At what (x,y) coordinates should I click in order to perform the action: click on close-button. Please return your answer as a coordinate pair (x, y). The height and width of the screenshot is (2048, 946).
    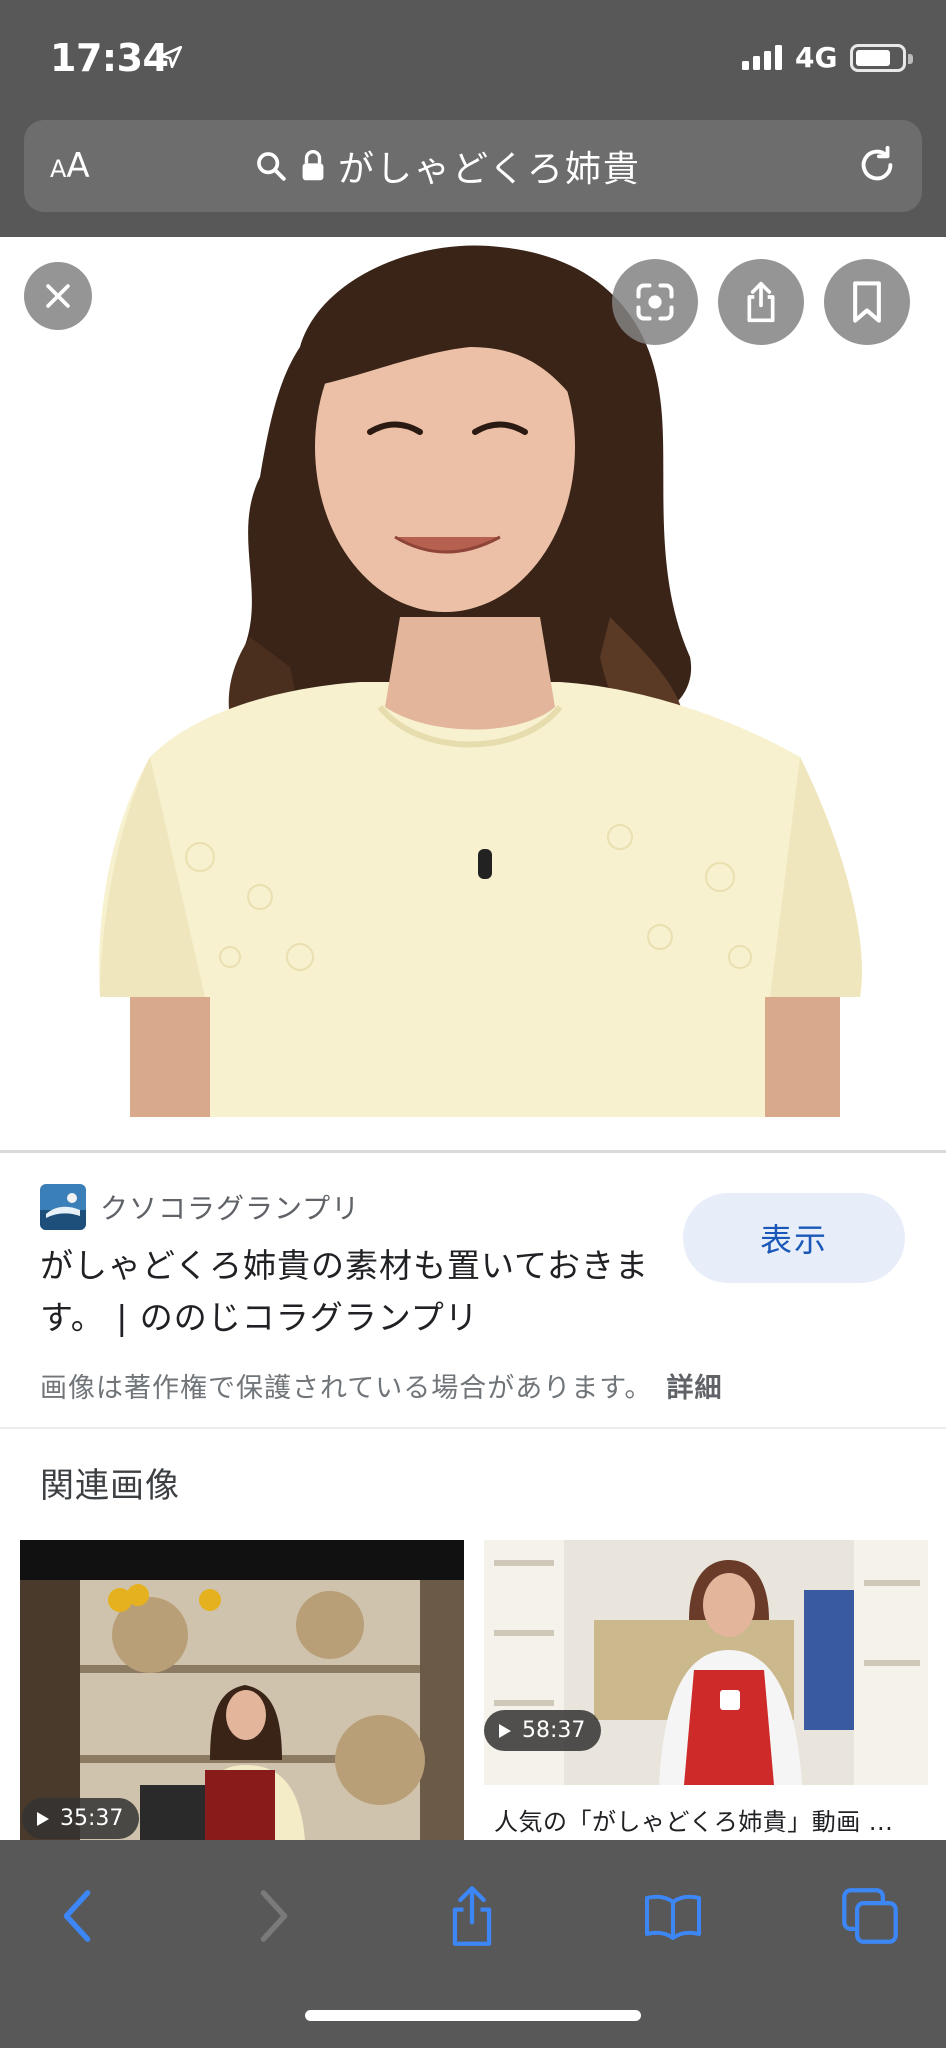
    Looking at the image, I should click on (58, 296).